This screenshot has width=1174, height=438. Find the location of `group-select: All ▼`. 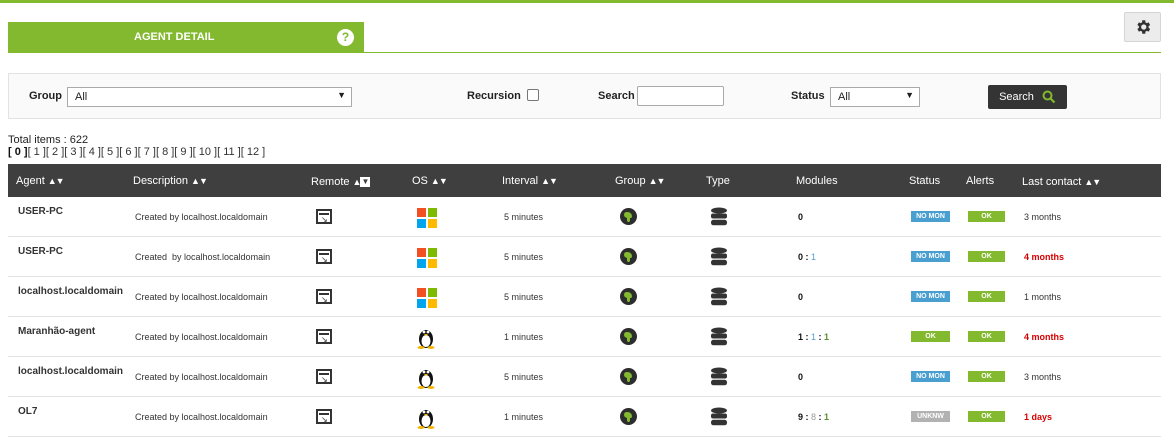

group-select: All ▼ is located at coordinates (209, 97).